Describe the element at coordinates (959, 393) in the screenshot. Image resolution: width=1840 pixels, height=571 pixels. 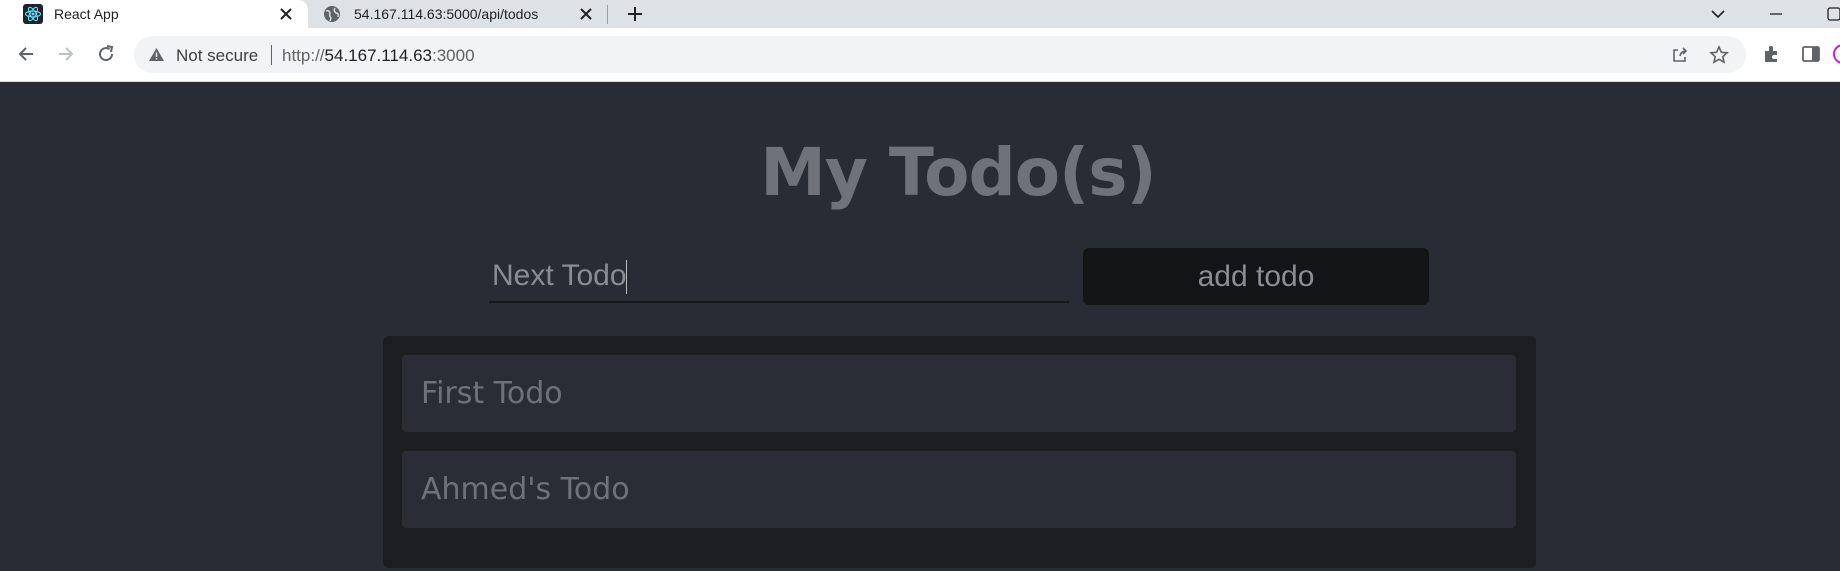
I see `todo-item: First Todo` at that location.